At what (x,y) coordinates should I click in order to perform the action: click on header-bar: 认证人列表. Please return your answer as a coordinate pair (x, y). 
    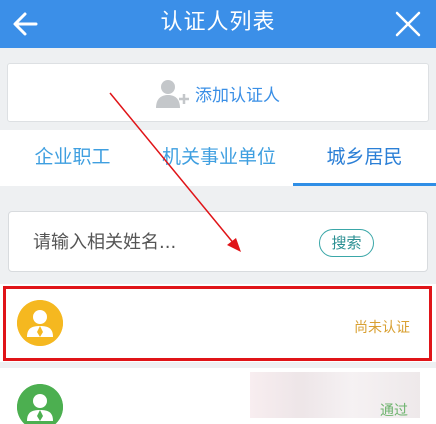
    Looking at the image, I should click on (218, 24).